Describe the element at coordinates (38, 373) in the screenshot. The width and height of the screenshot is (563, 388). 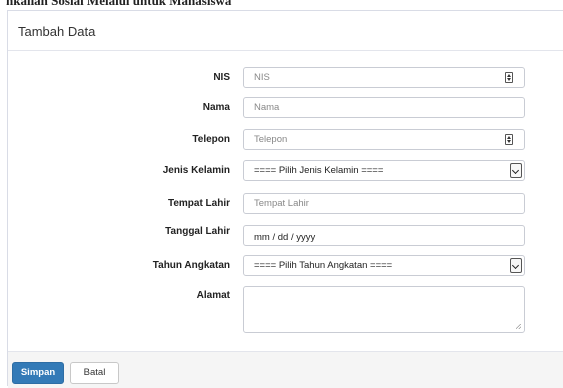
I see `save-button: Simpan` at that location.